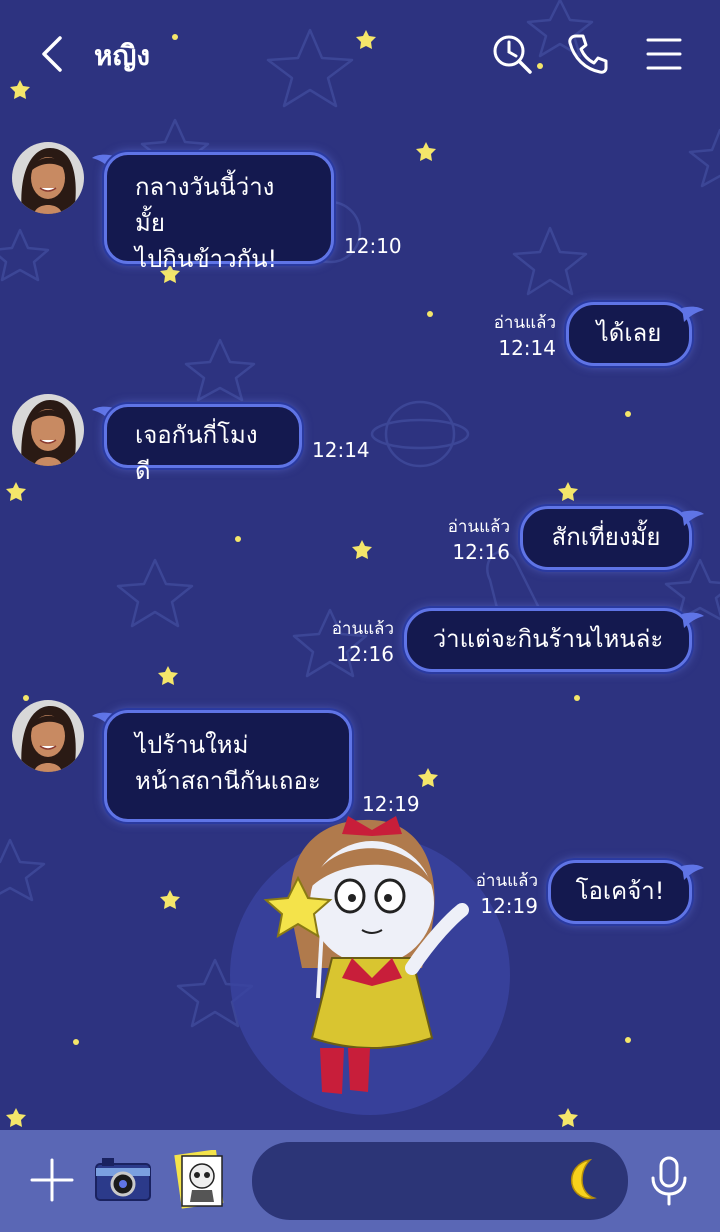 The height and width of the screenshot is (1232, 720). Describe the element at coordinates (54, 54) in the screenshot. I see `back-icon` at that location.